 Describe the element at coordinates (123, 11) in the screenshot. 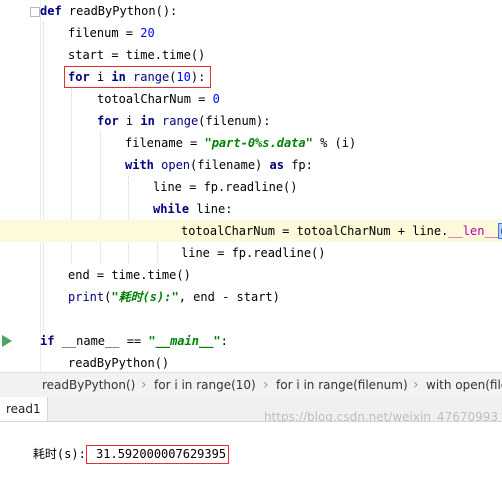

I see `code-token: readByPython():` at that location.